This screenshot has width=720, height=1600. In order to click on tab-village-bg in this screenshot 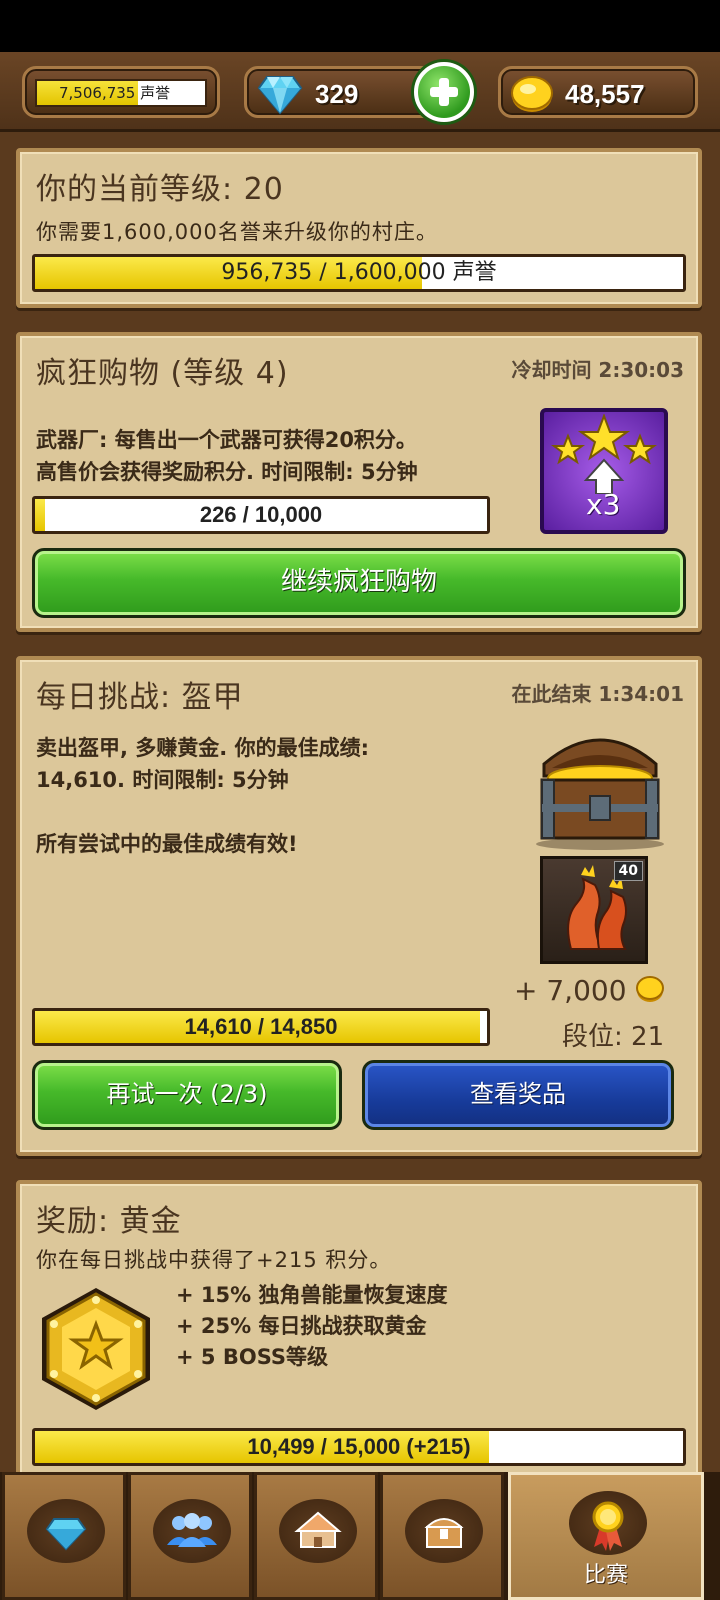, I will do `click(318, 1531)`.